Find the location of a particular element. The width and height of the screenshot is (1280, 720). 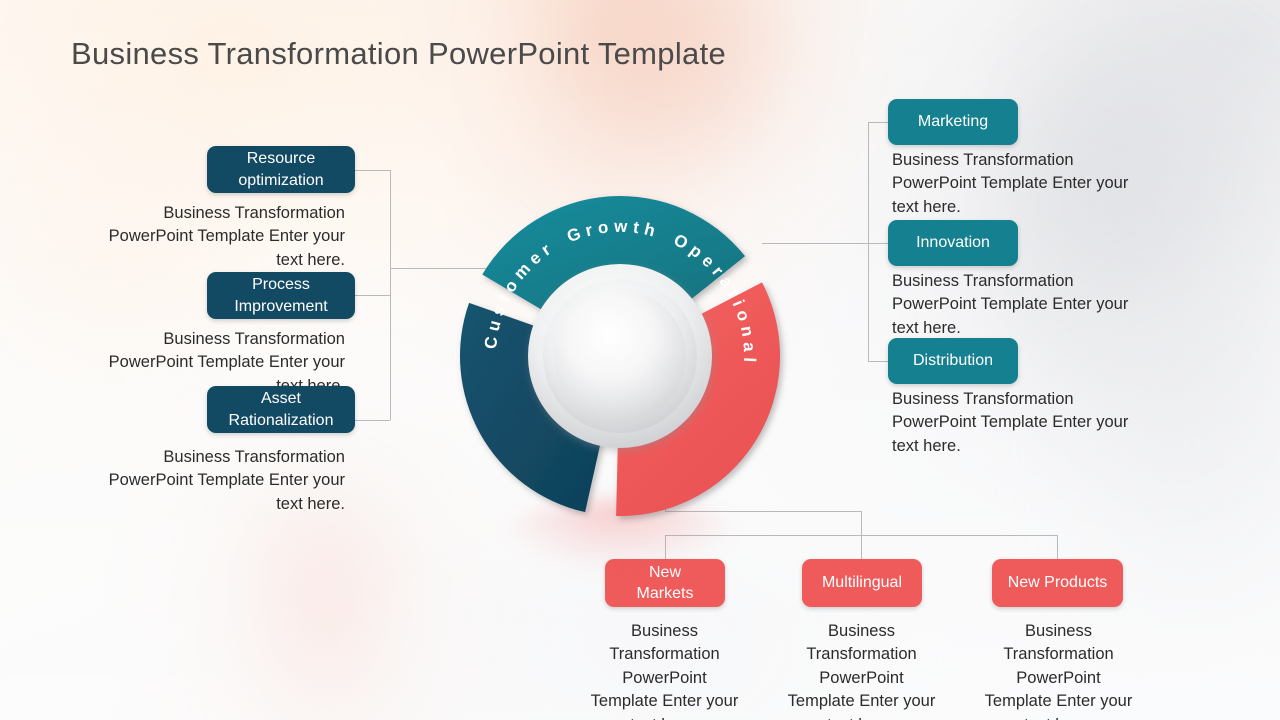

right-item-2-pill: Innovation is located at coordinates (953, 243).